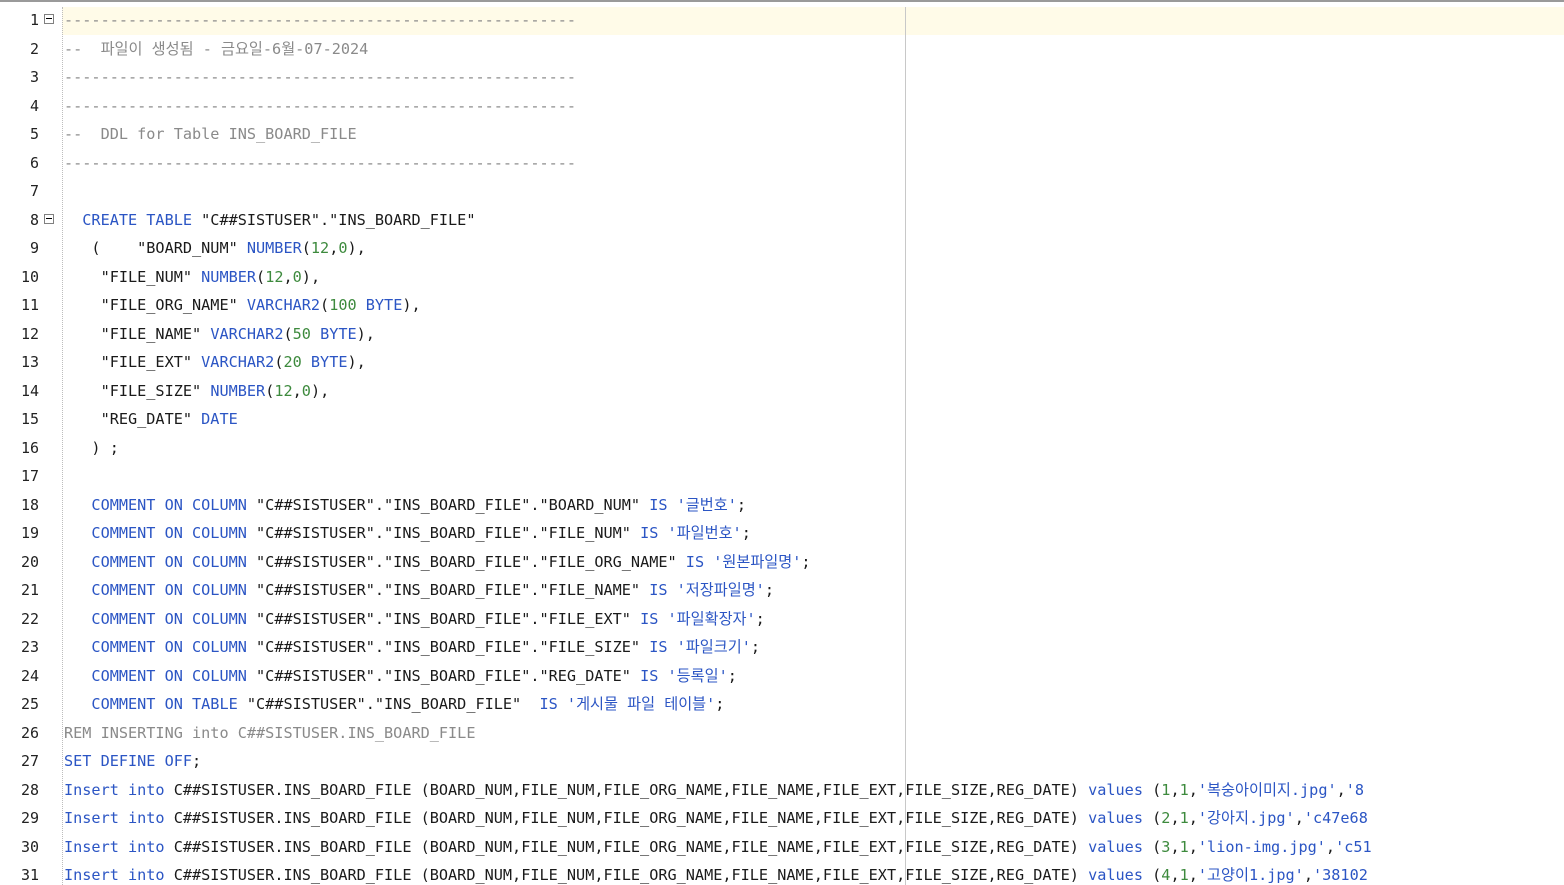 This screenshot has width=1564, height=885. Describe the element at coordinates (782, 191) in the screenshot. I see `code-line: 7` at that location.